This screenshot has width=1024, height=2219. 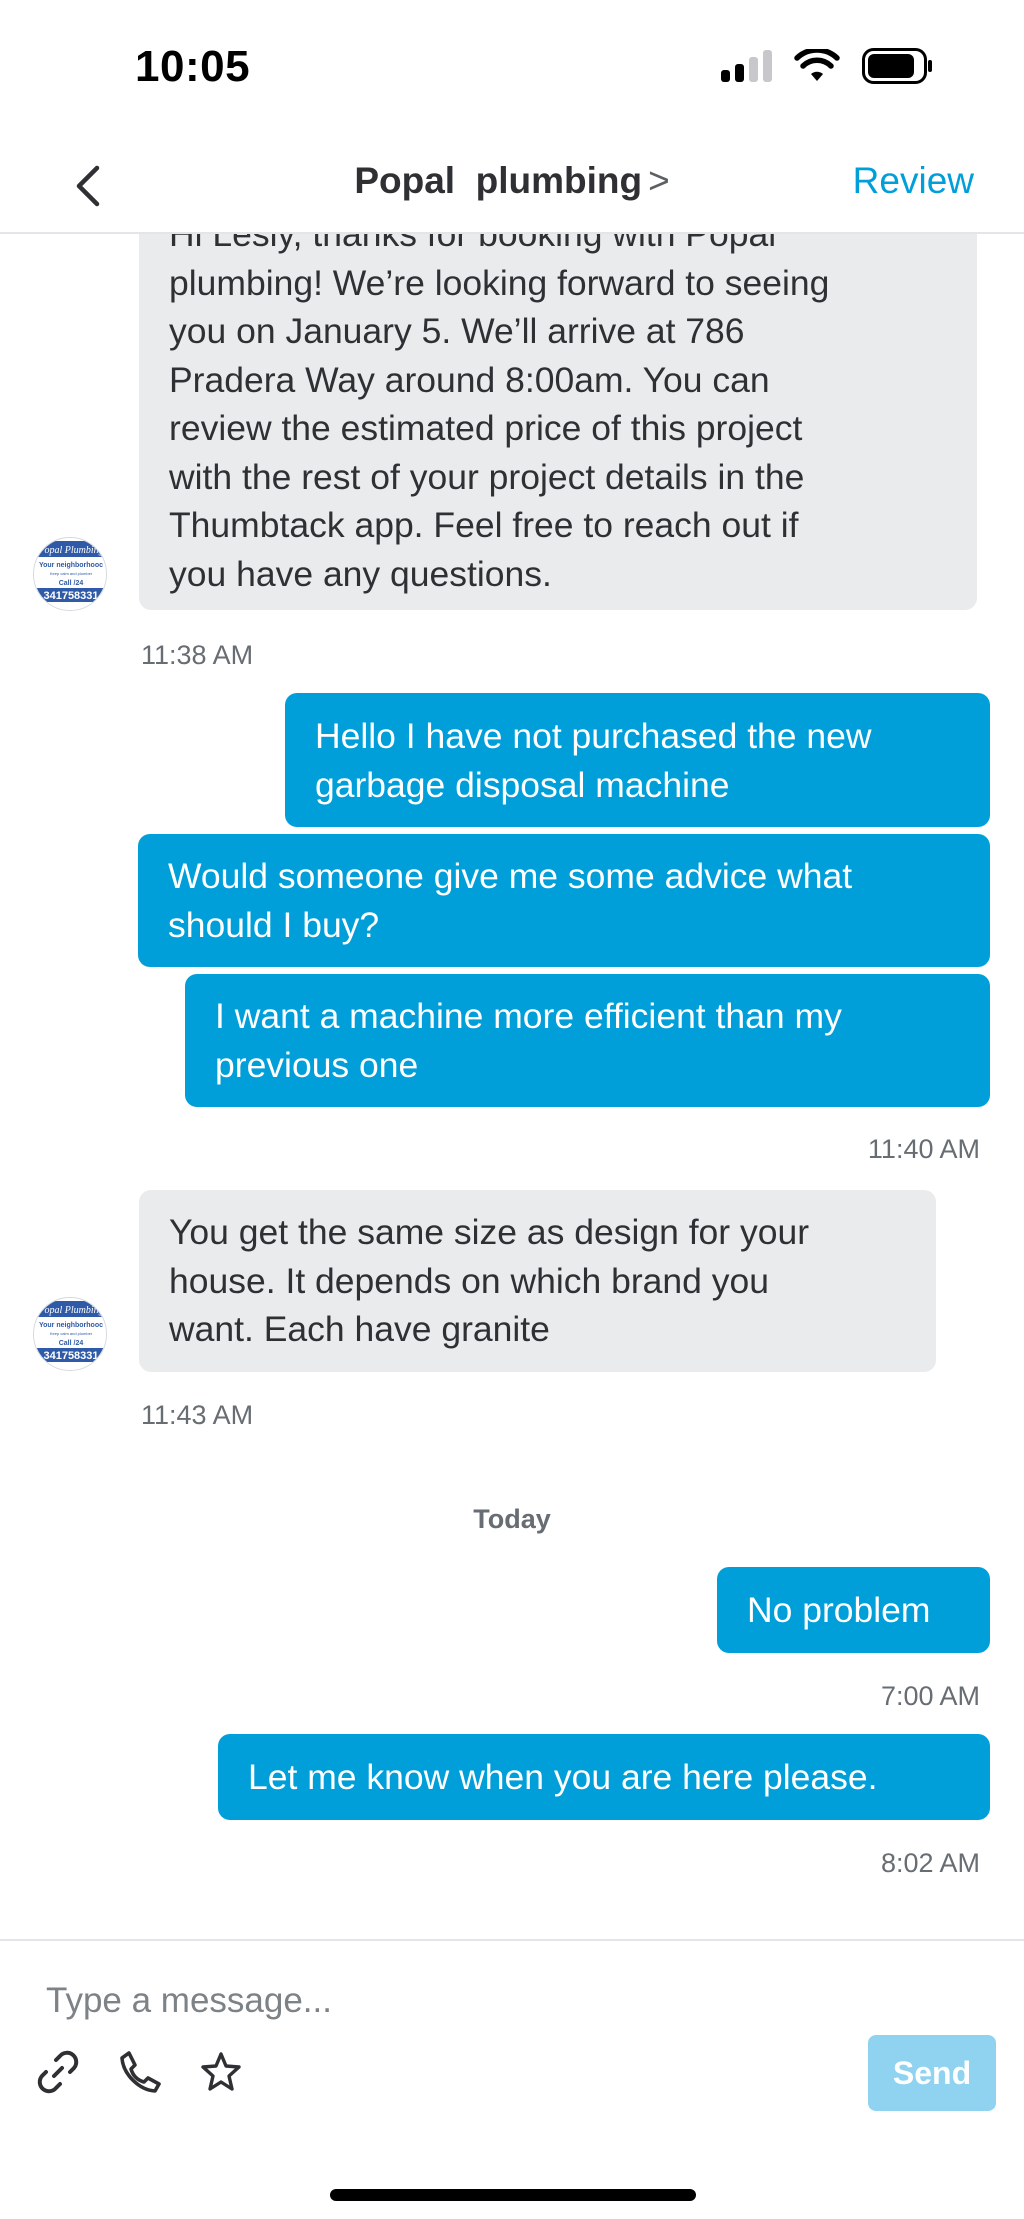 What do you see at coordinates (360, 573) in the screenshot?
I see `message-line: you have any questions.` at bounding box center [360, 573].